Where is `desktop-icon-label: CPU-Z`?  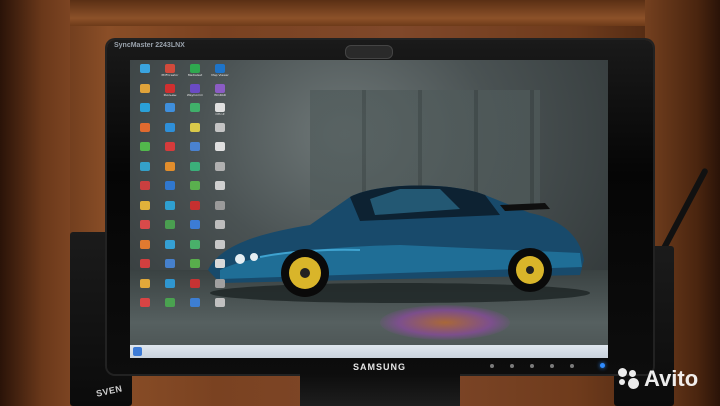
desktop-icon-label: CPU-Z is located at coordinates (220, 114).